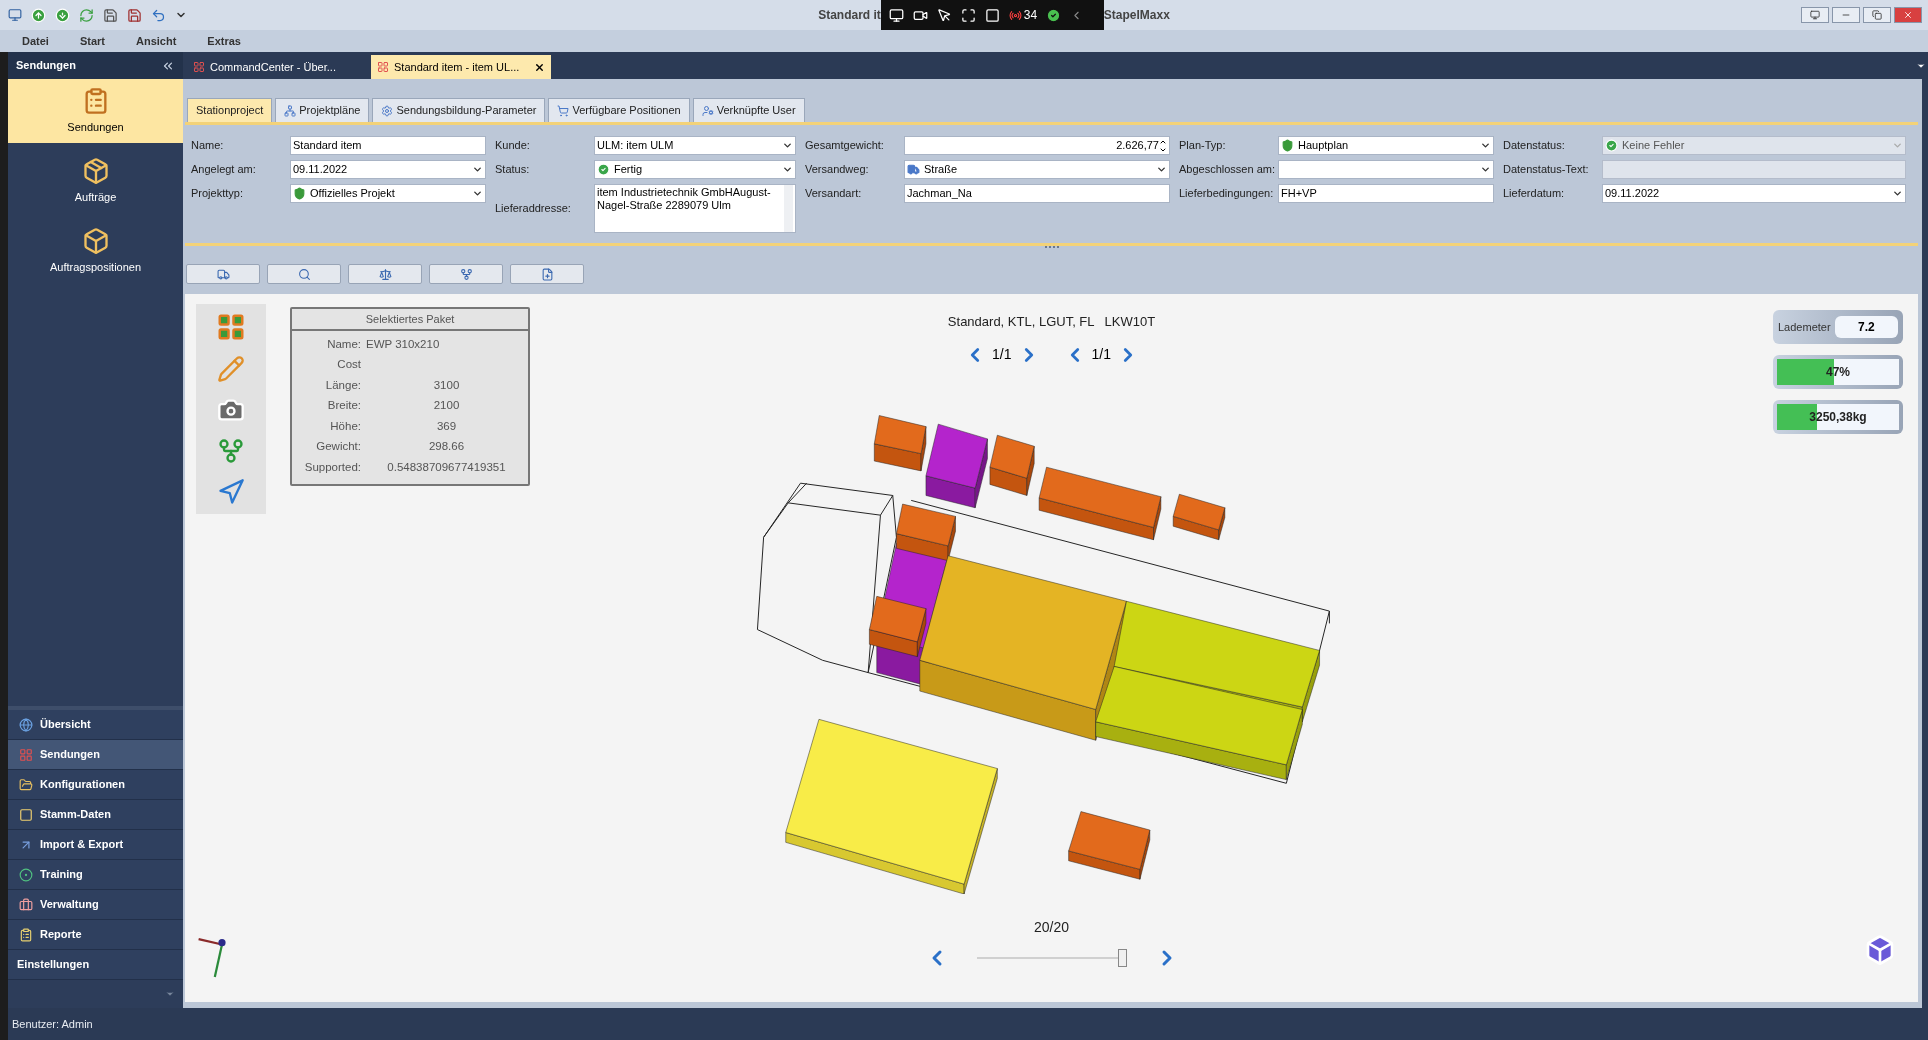 Image resolution: width=1928 pixels, height=1040 pixels. What do you see at coordinates (95, 725) in the screenshot?
I see `nav-item: Übersicht` at bounding box center [95, 725].